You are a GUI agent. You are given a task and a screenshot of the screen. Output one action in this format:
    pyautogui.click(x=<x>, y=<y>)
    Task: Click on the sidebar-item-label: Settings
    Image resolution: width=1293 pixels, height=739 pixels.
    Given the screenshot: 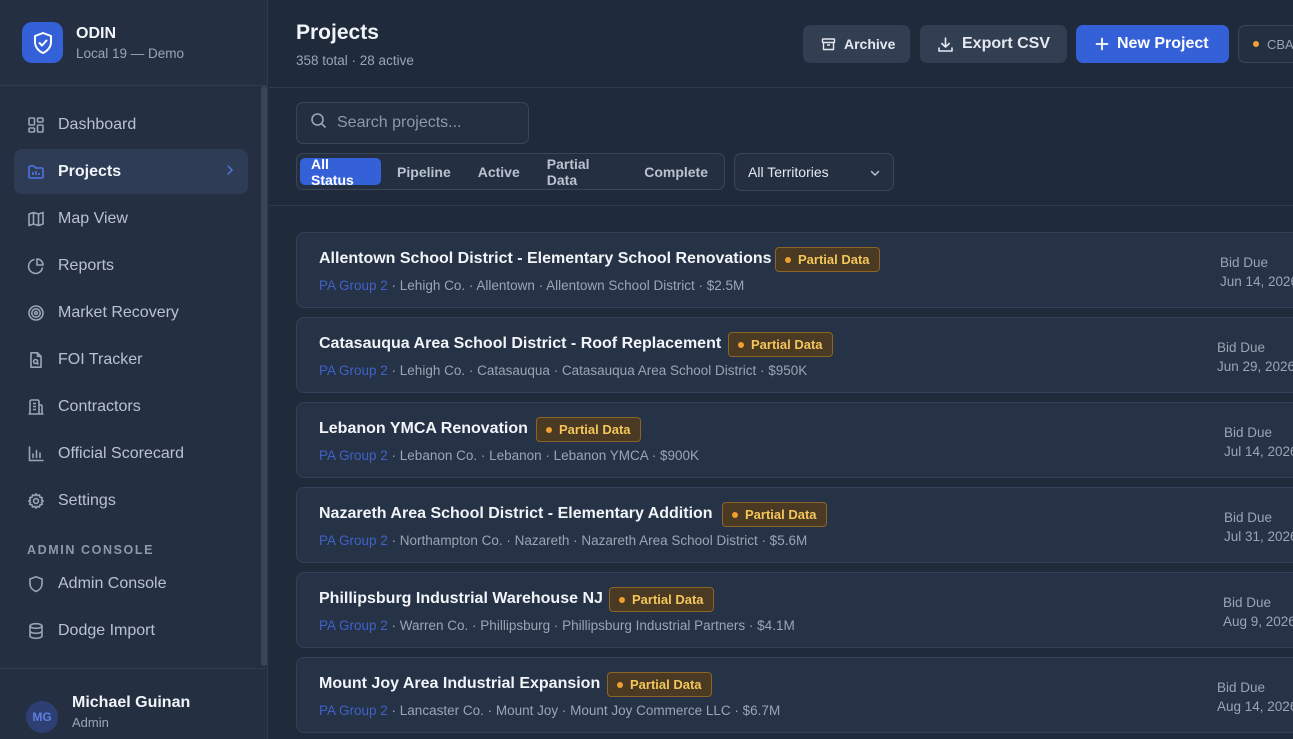 What is the action you would take?
    pyautogui.click(x=87, y=500)
    